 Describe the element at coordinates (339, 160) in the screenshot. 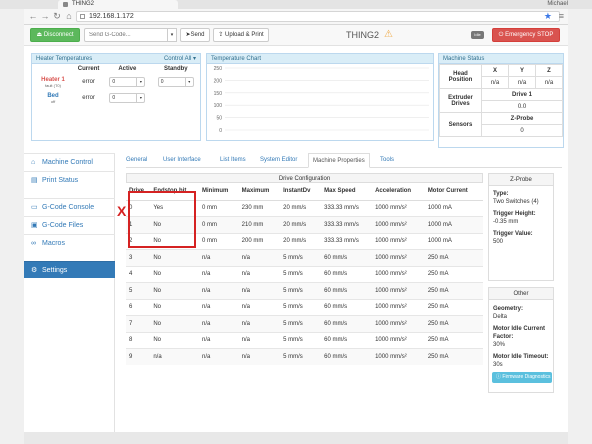

I see `tab-machine-properties: Machine Properties` at that location.